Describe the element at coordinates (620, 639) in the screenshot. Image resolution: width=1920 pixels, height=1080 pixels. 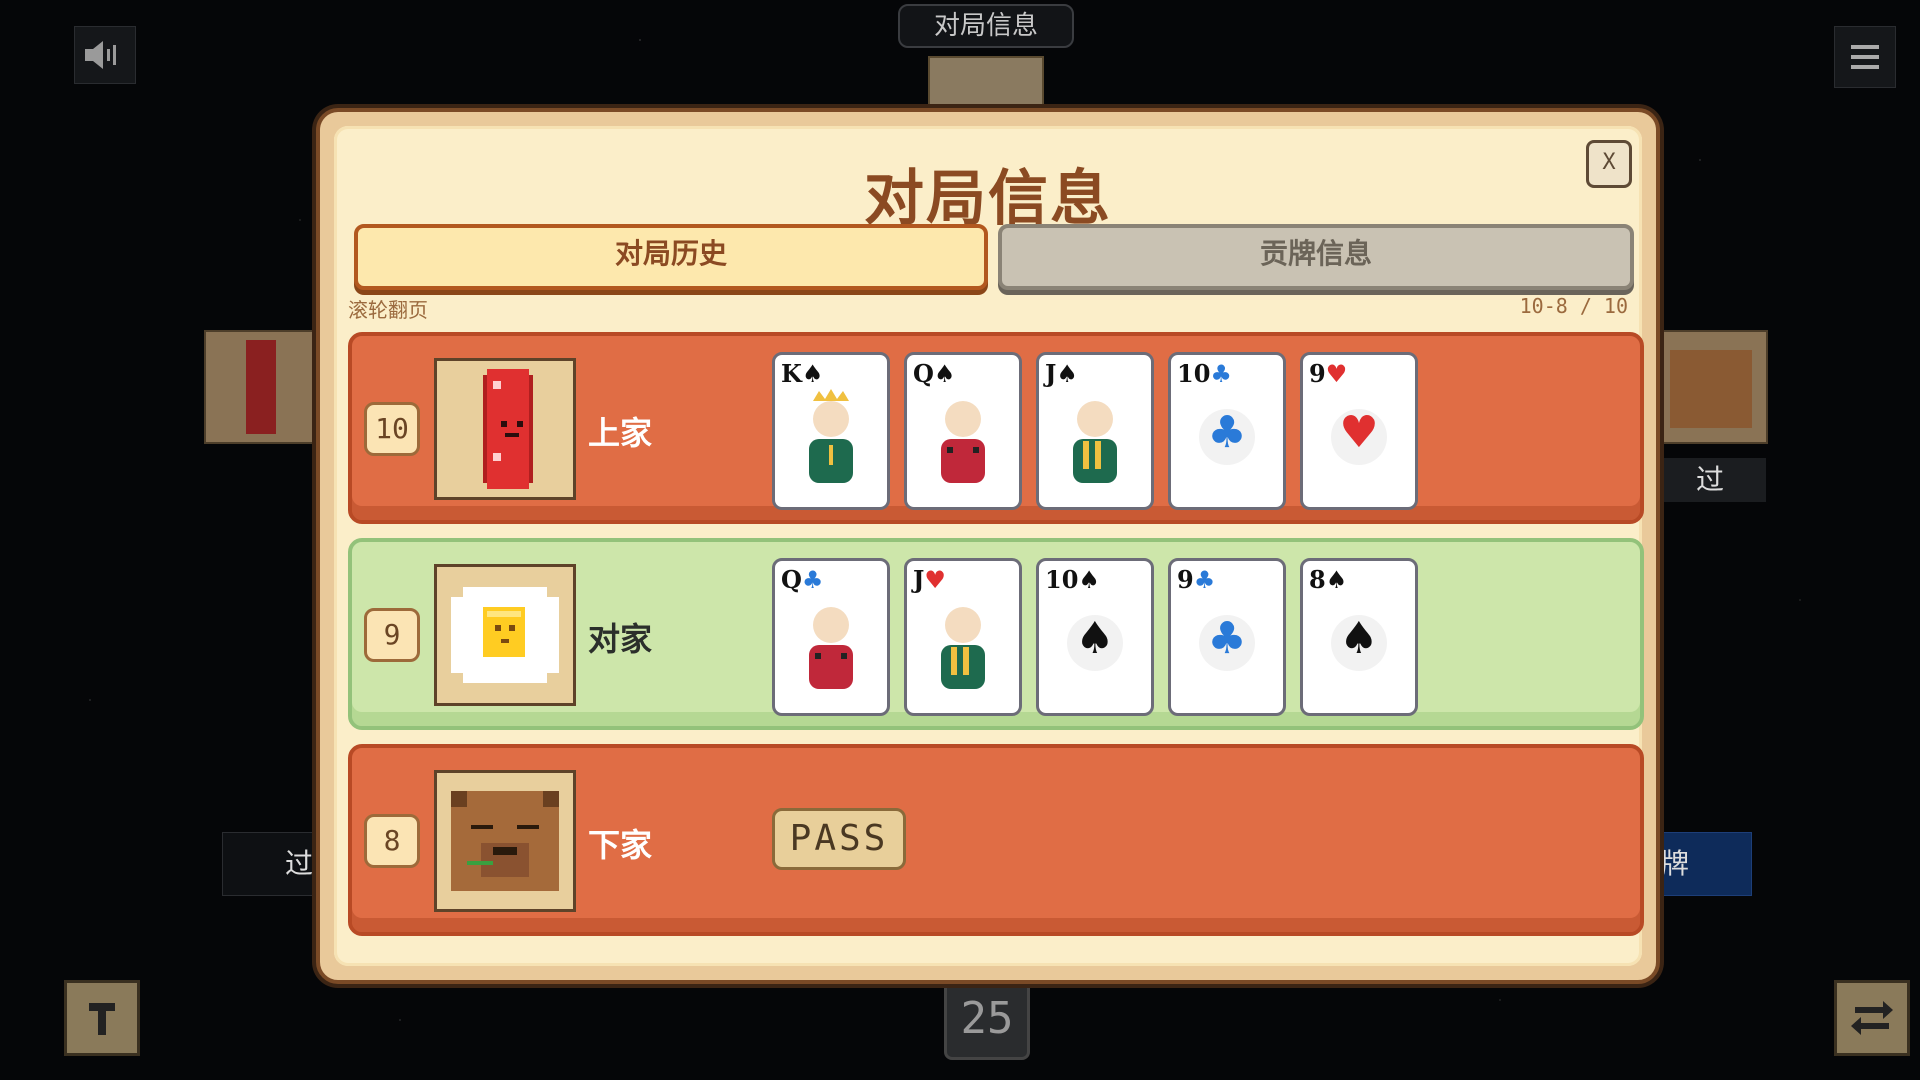
I see `player-name: 对家` at that location.